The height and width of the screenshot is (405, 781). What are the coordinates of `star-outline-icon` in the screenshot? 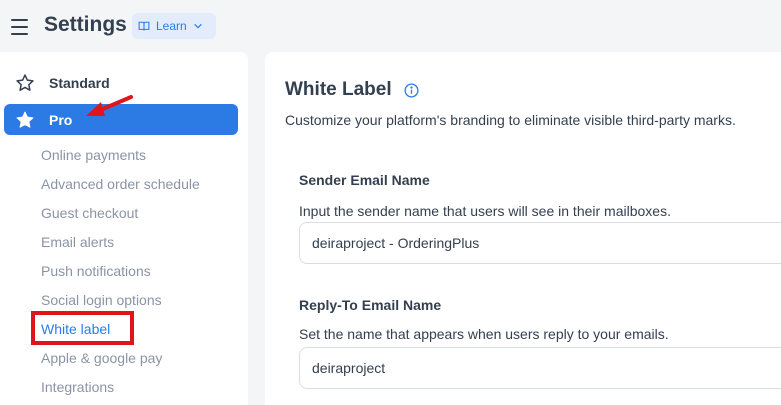 It's located at (25, 82).